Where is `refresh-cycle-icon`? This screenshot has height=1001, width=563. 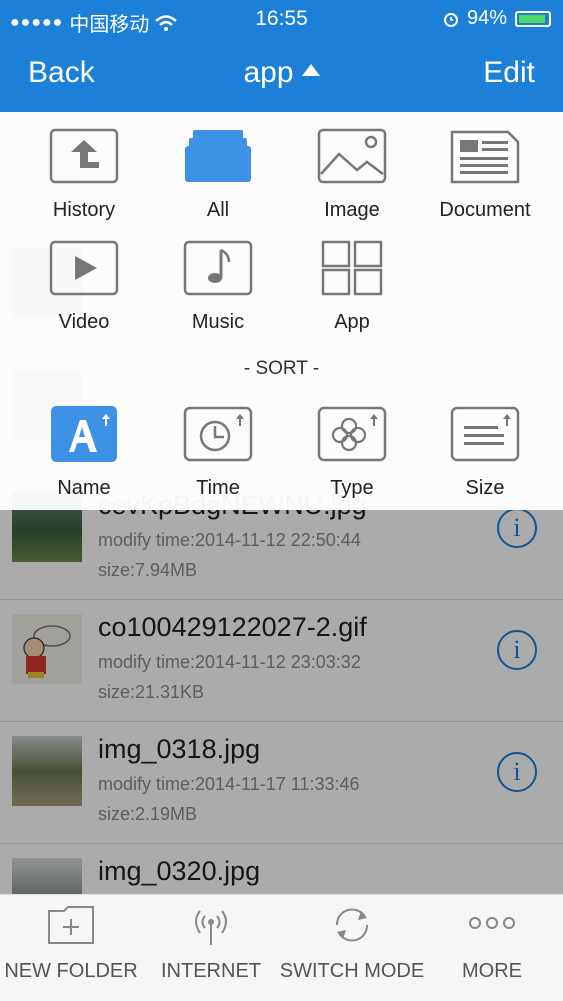
refresh-cycle-icon is located at coordinates (352, 925).